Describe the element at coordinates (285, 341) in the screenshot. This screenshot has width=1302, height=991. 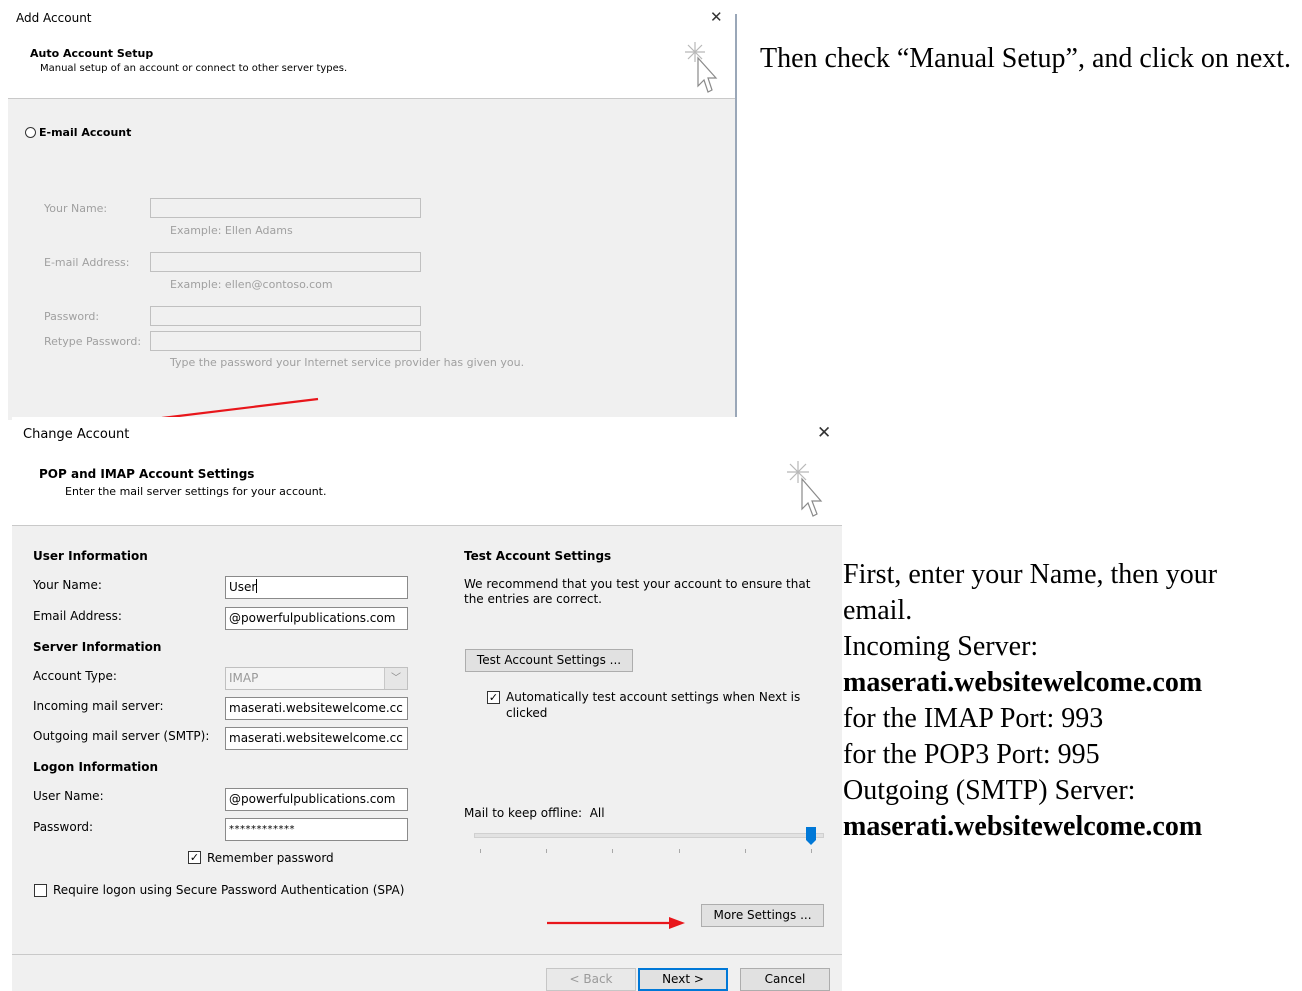
I see `retype-password-field` at that location.